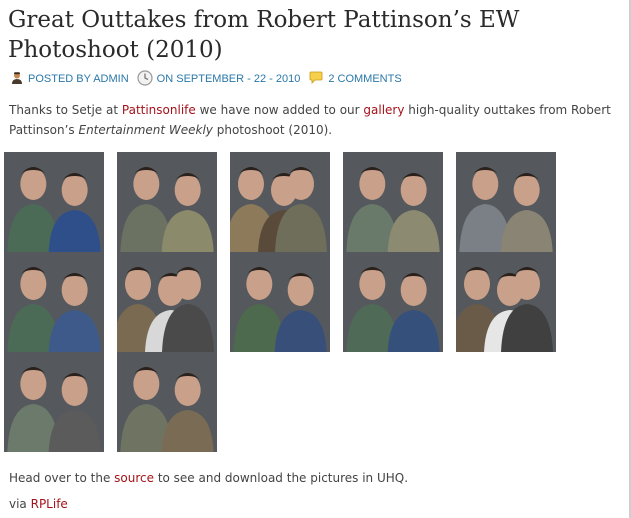 This screenshot has width=631, height=518. Describe the element at coordinates (17, 79) in the screenshot. I see `user-icon` at that location.